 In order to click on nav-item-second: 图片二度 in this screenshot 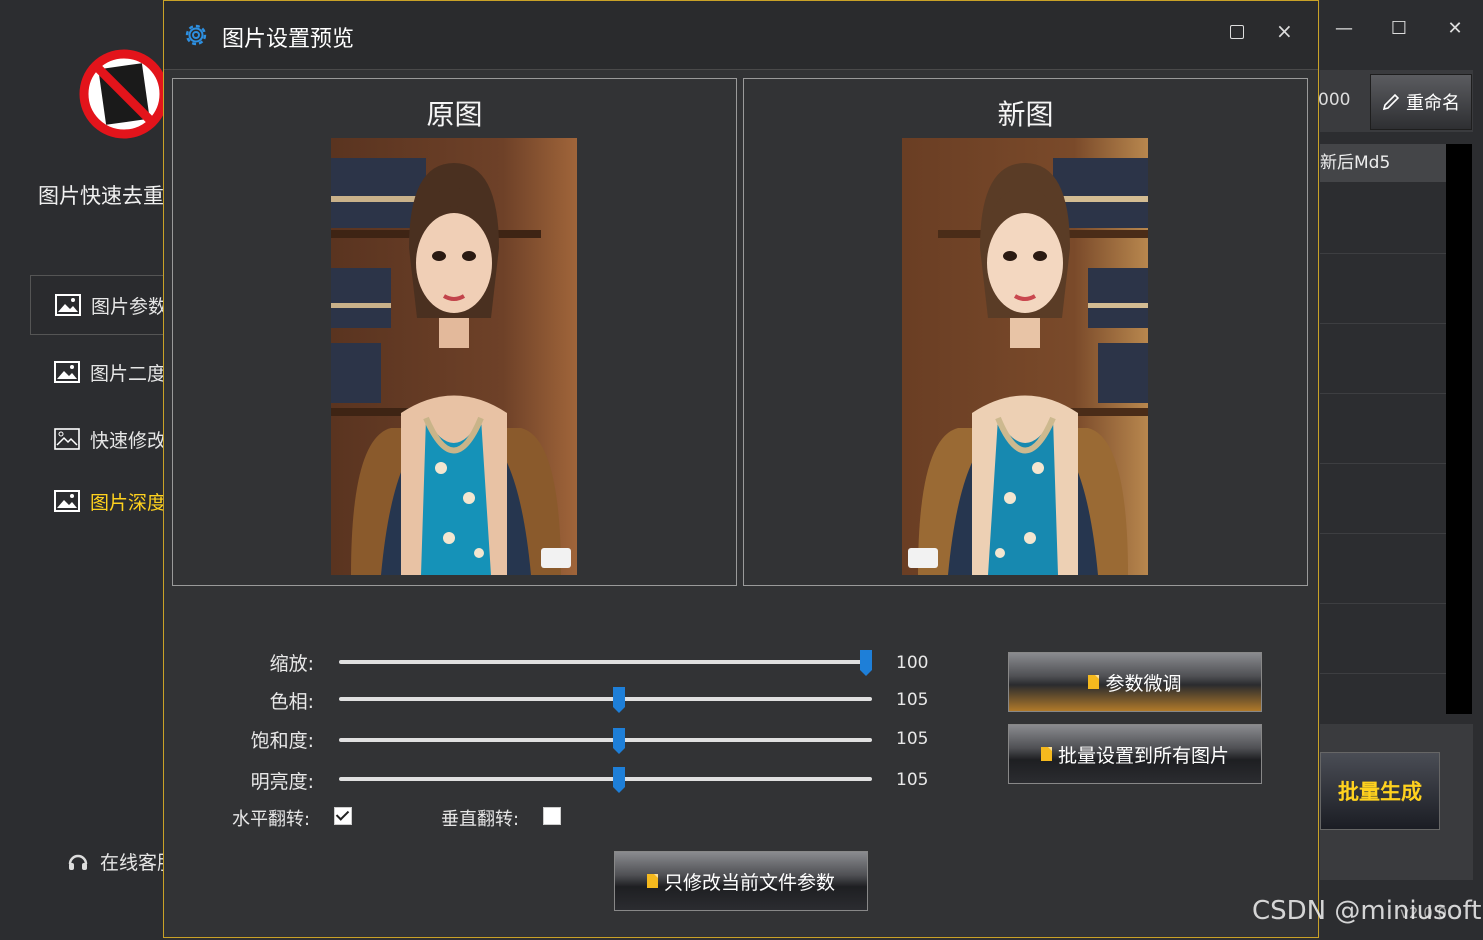, I will do `click(100, 372)`.